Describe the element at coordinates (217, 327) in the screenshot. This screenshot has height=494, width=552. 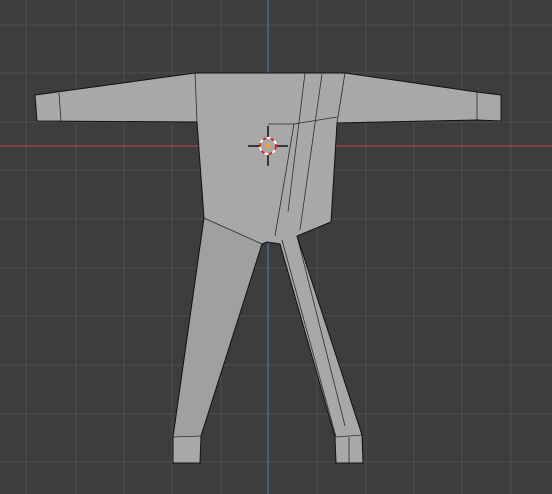
I see `mesh-shade-left-leg` at that location.